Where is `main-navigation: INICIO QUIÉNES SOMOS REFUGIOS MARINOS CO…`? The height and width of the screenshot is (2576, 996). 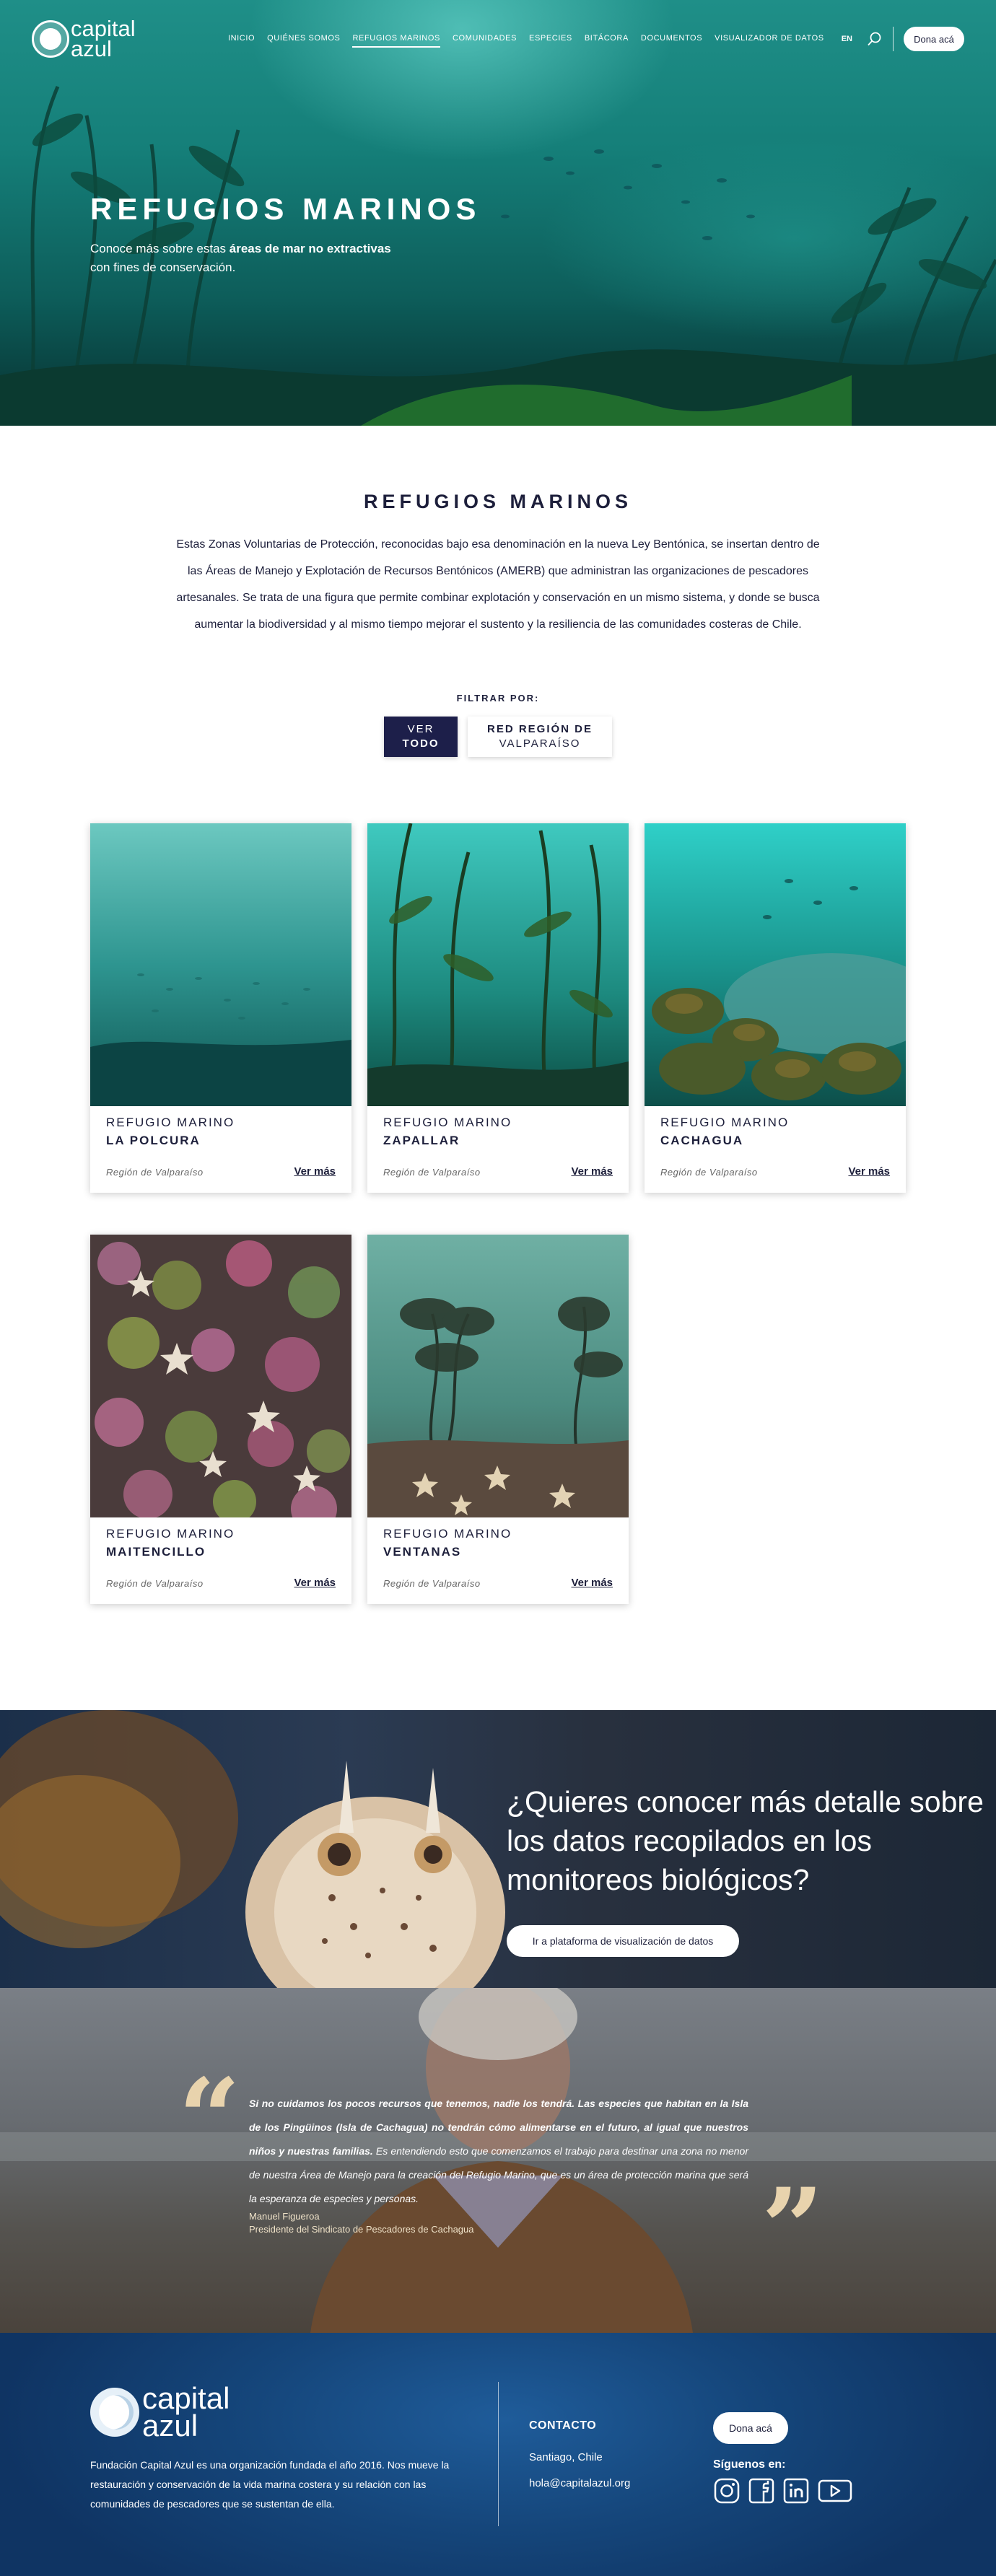
main-navigation: INICIO QUIÉNES SOMOS REFUGIOS MARINOS CO… is located at coordinates (590, 40).